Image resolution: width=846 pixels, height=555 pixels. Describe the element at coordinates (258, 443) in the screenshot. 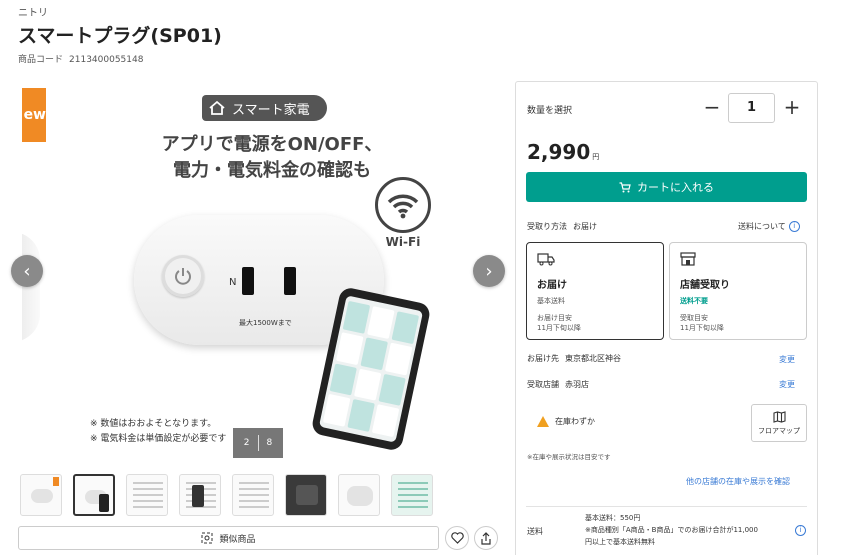

I see `slide-counter: 2 8` at that location.